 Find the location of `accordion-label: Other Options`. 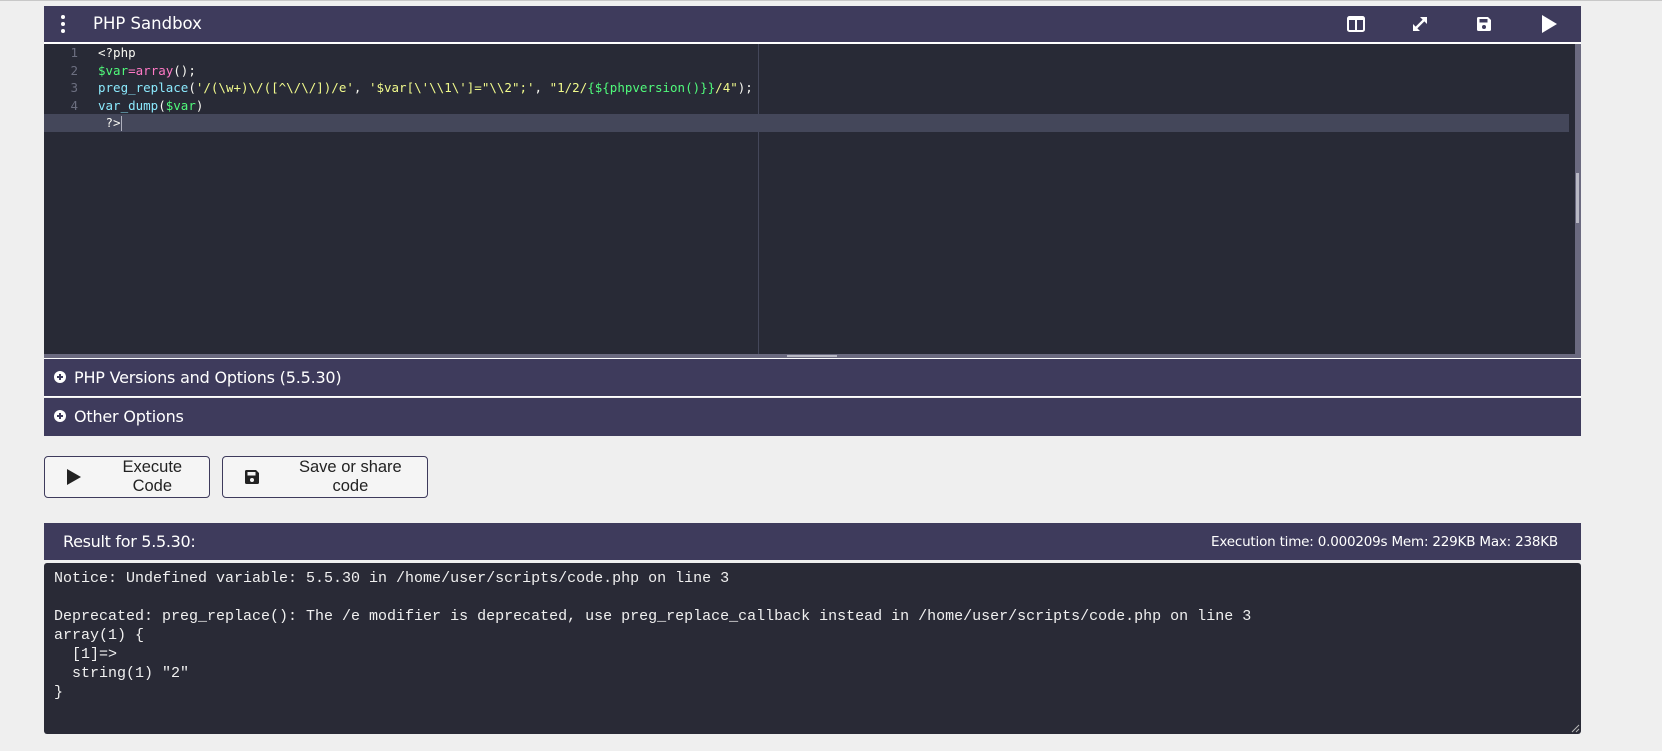

accordion-label: Other Options is located at coordinates (129, 416).